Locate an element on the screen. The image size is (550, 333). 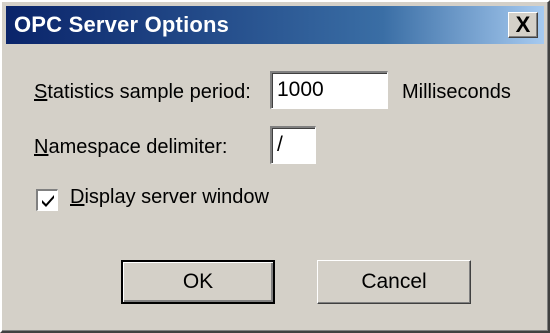
ok-button: OK is located at coordinates (198, 282).